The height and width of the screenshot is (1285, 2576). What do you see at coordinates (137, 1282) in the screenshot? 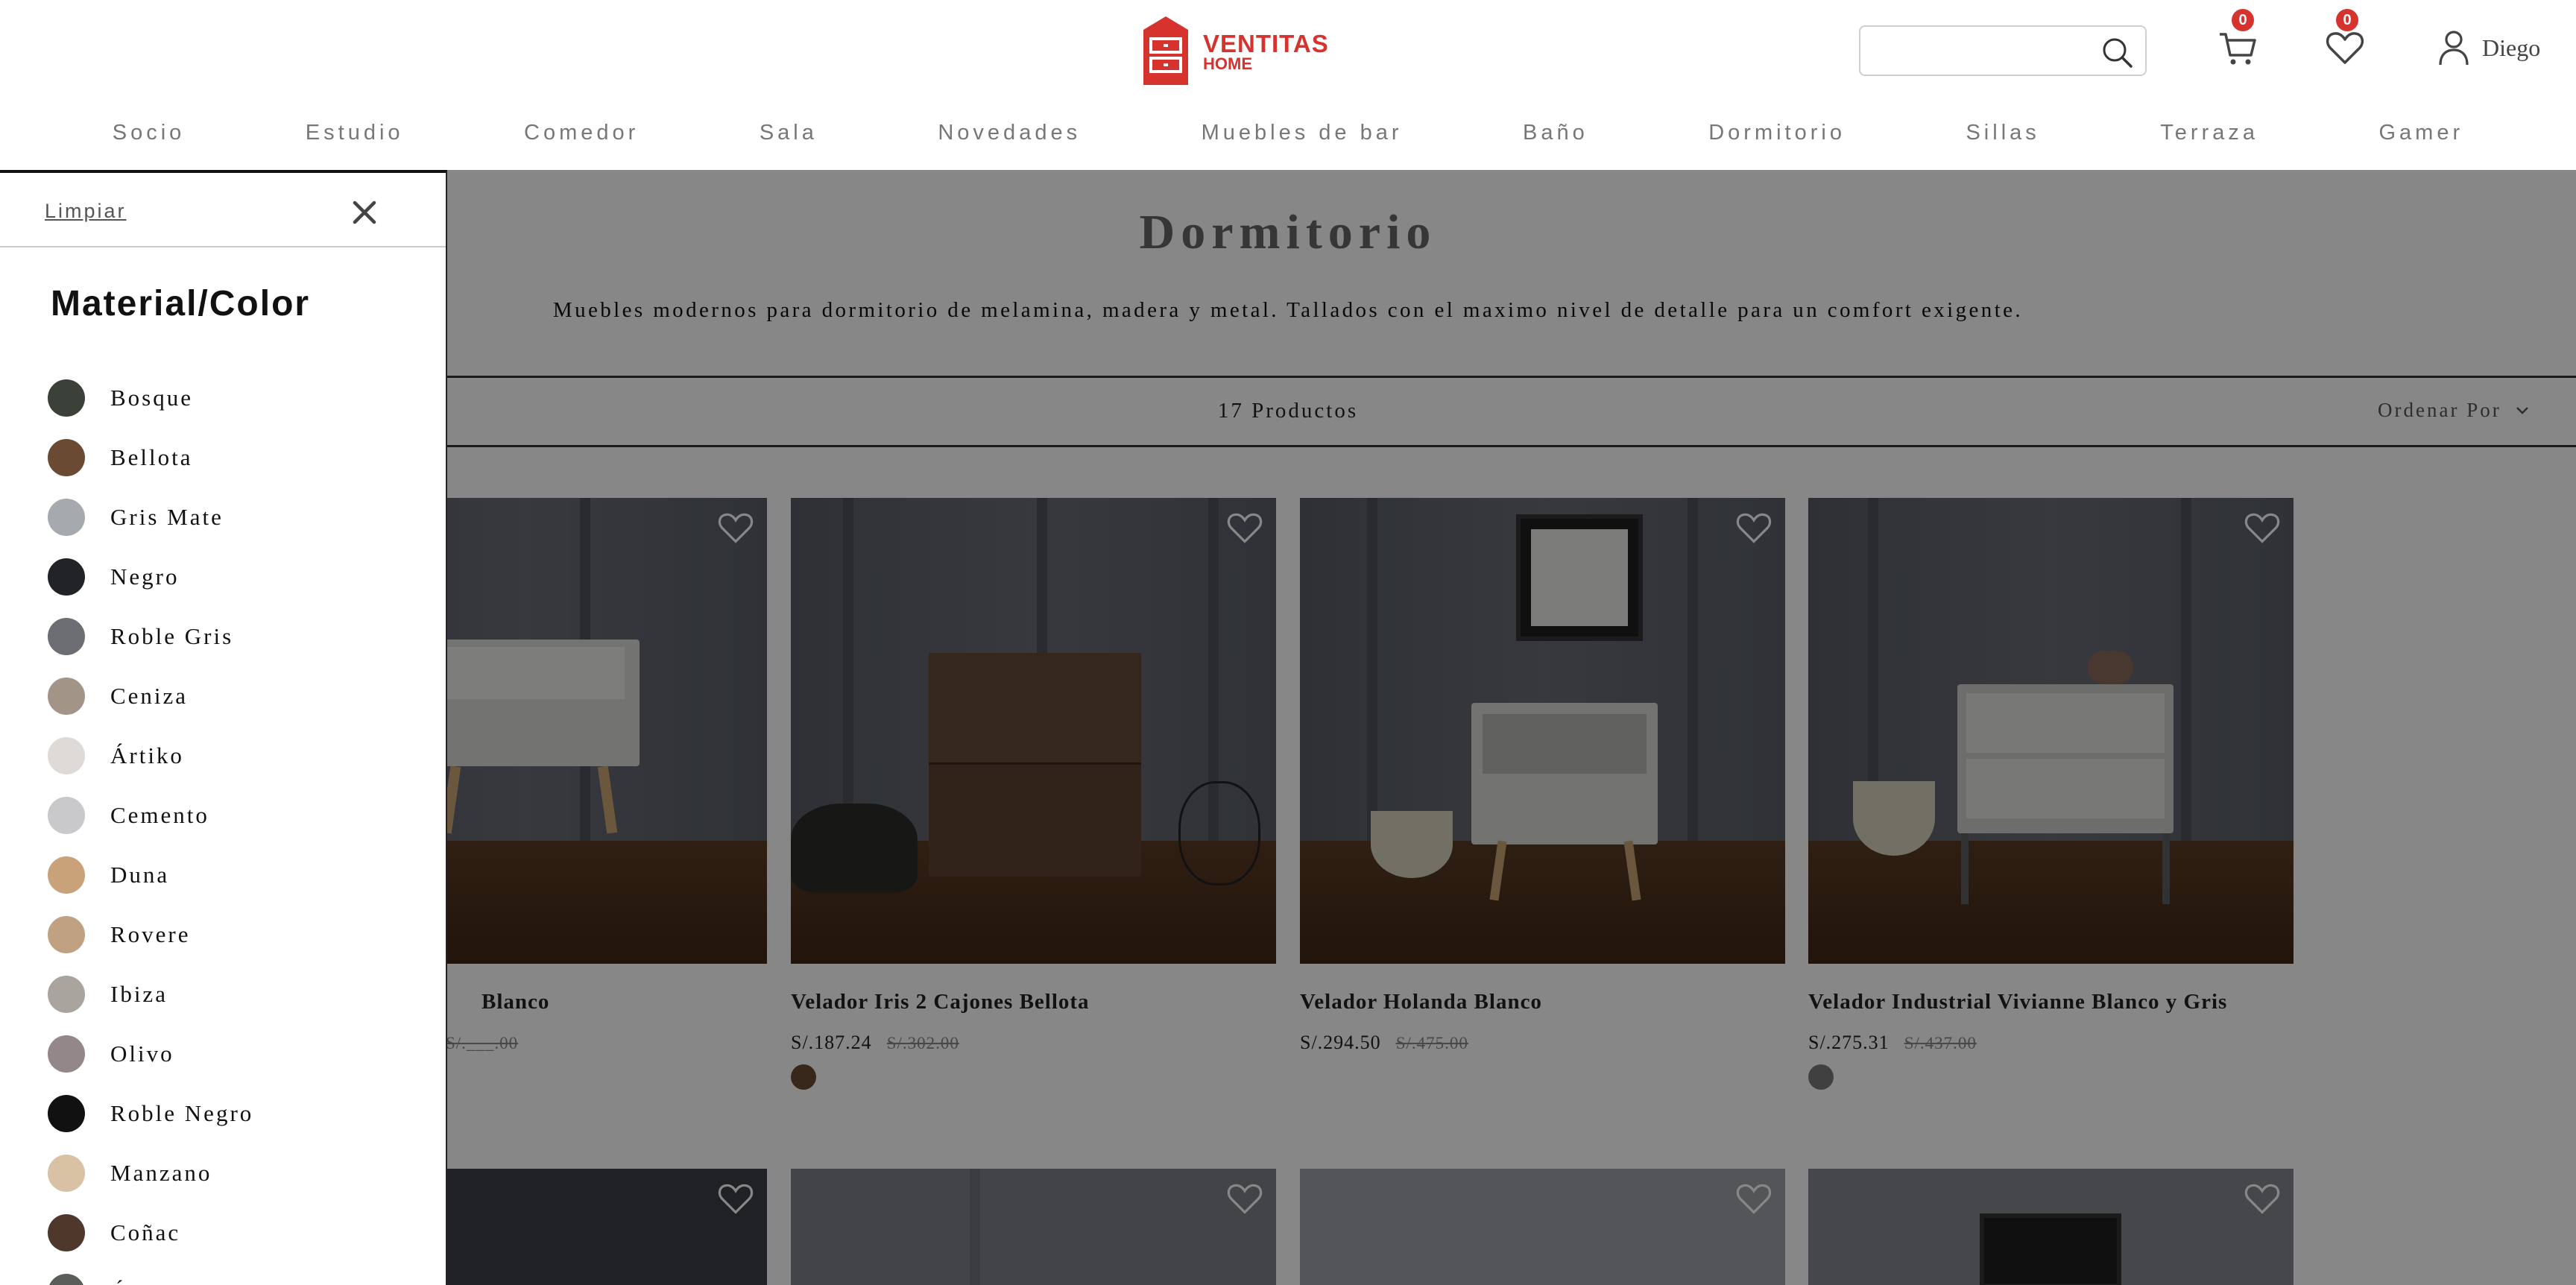
I see `filter-option-label: Ónix` at bounding box center [137, 1282].